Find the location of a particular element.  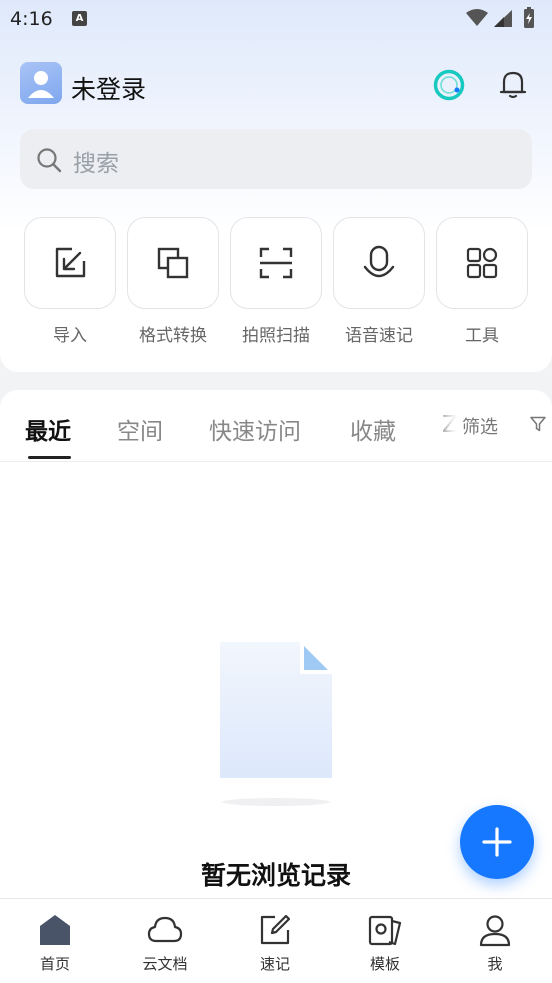

nav-templates: 模板 is located at coordinates (385, 943).